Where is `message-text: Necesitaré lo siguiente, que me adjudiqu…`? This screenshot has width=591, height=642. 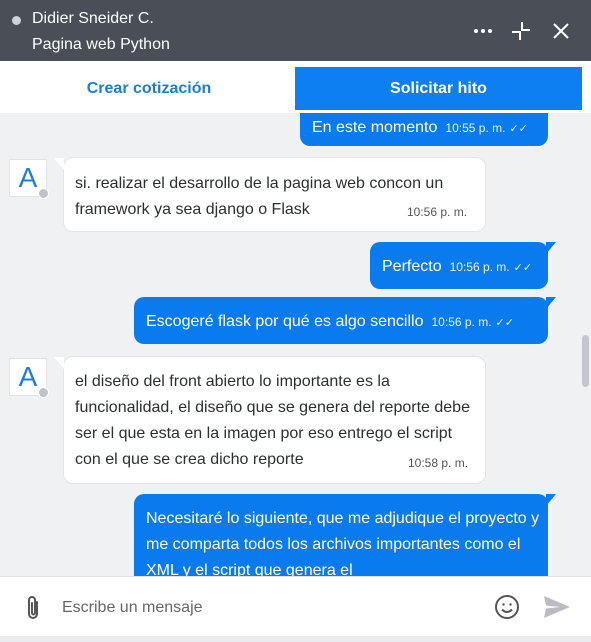 message-text: Necesitaré lo siguiente, que me adjudiqu… is located at coordinates (343, 543).